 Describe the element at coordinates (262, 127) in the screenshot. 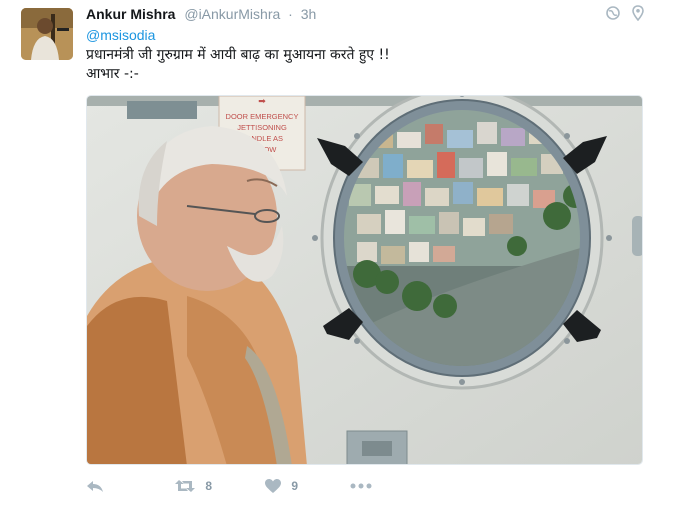

I see `sign-text-line: JETTISONING` at that location.